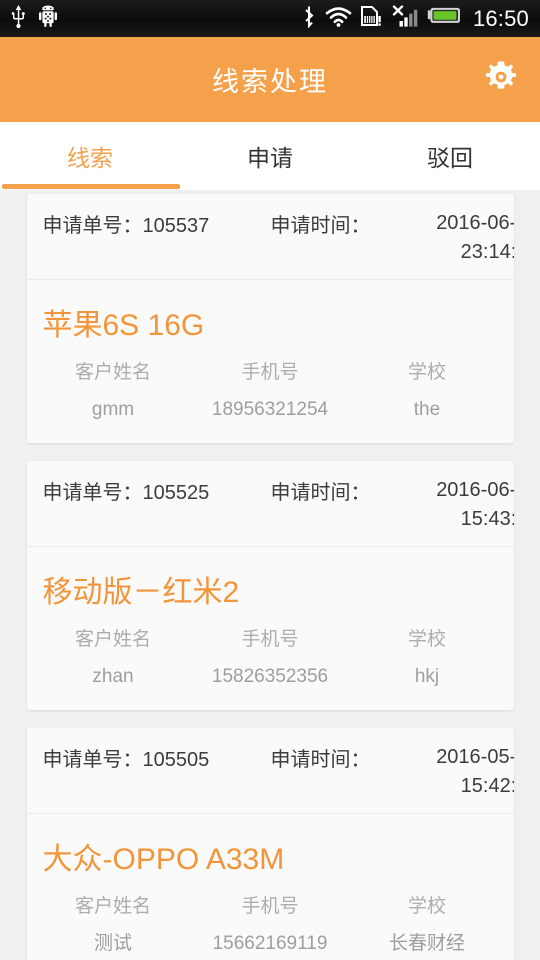 This screenshot has width=540, height=960. I want to click on battery-icon, so click(444, 18).